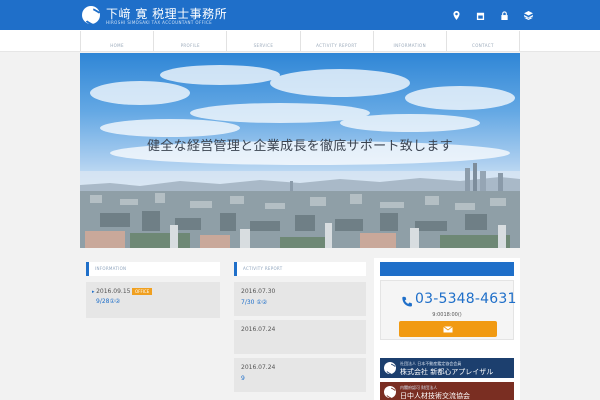  What do you see at coordinates (262, 41) in the screenshot?
I see `nav-item-service: SERVICE` at bounding box center [262, 41].